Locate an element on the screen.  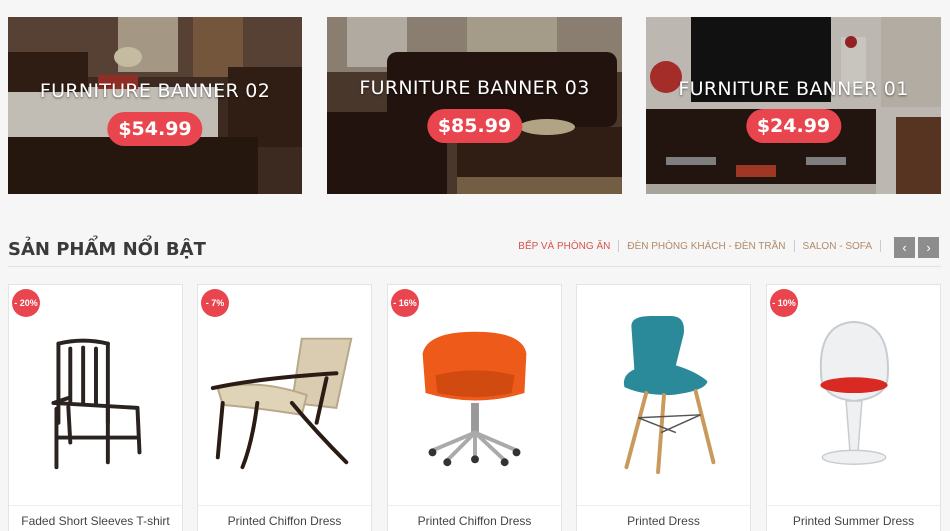
discount-badge: - 7% is located at coordinates (215, 303).